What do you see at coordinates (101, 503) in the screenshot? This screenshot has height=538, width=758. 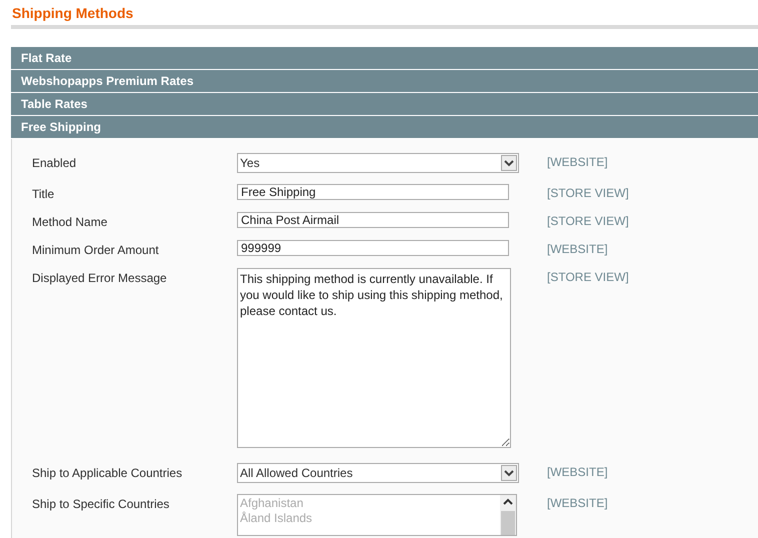 I see `field-label: Ship to Specific Countries` at bounding box center [101, 503].